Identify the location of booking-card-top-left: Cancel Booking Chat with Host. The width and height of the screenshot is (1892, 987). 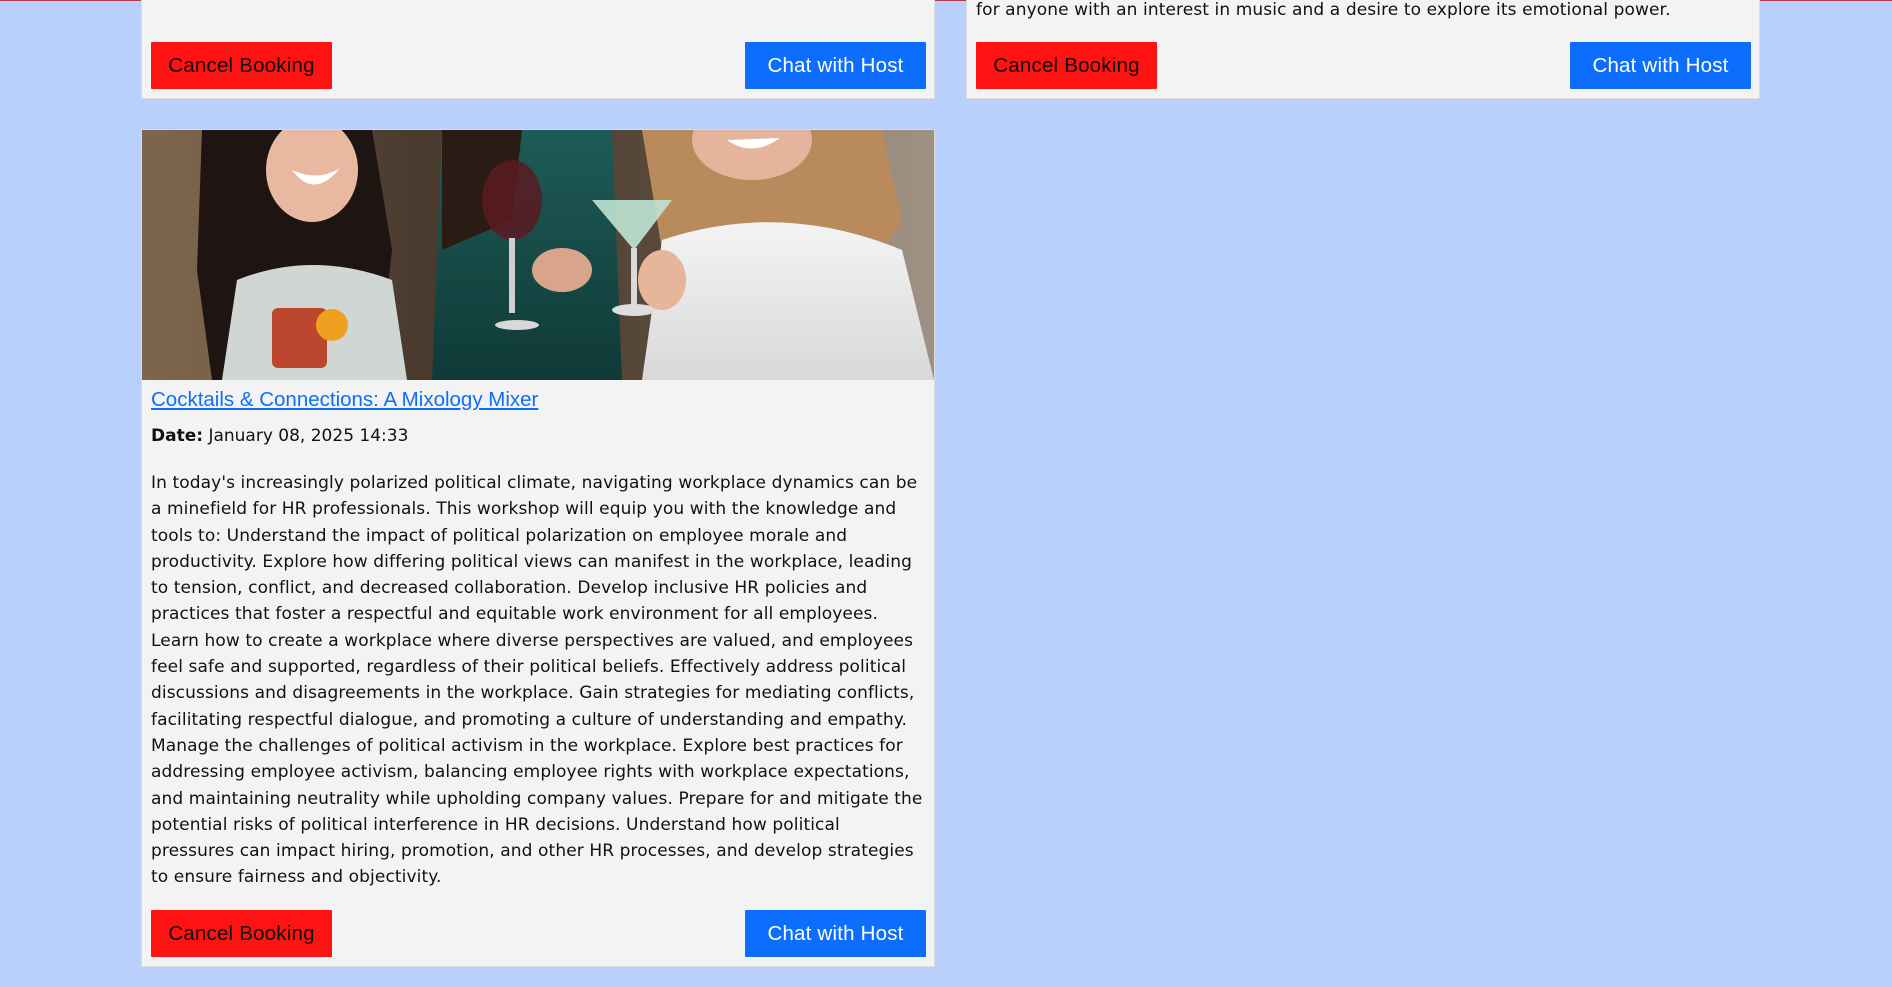
(538, 49).